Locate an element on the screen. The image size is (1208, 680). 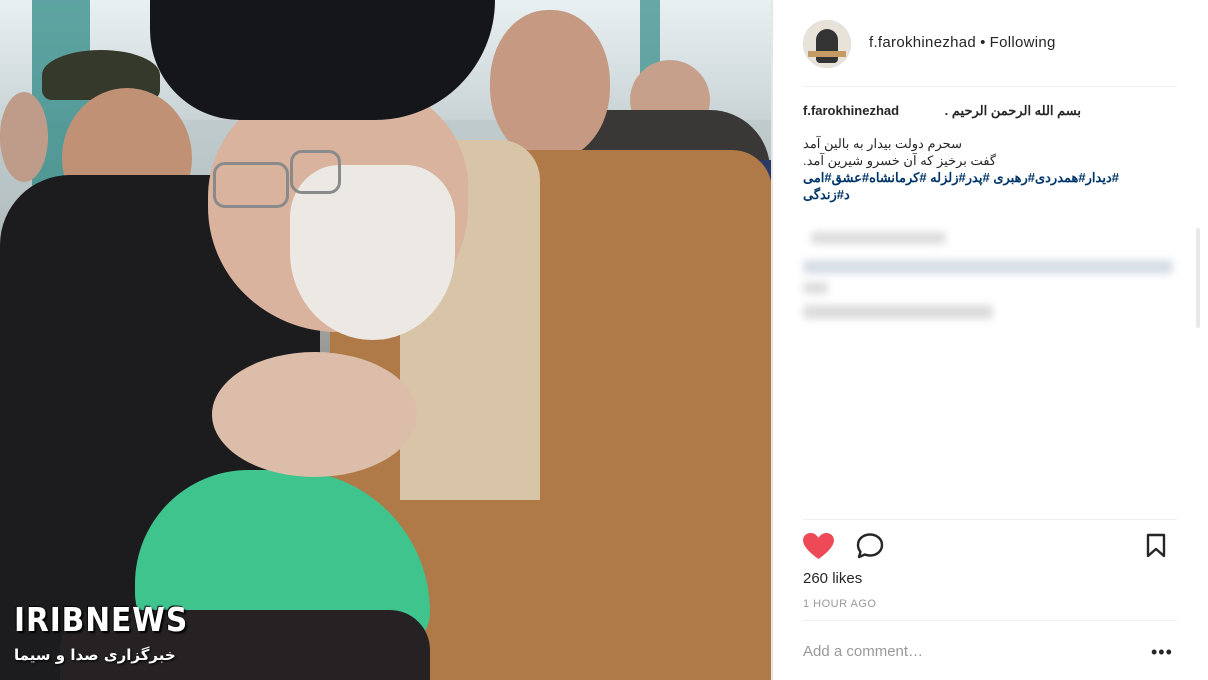
comments-scrollbar is located at coordinates (1198, 278).